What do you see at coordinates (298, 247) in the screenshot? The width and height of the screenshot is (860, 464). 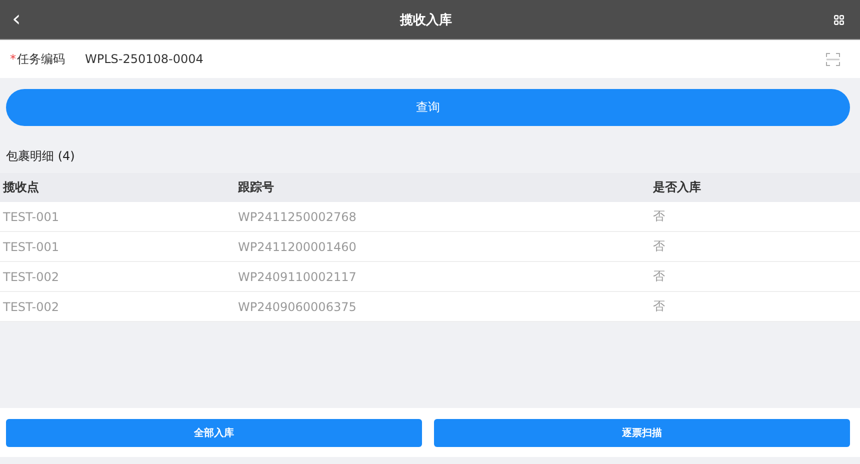 I see `table-cell-text: WP2411200001460` at bounding box center [298, 247].